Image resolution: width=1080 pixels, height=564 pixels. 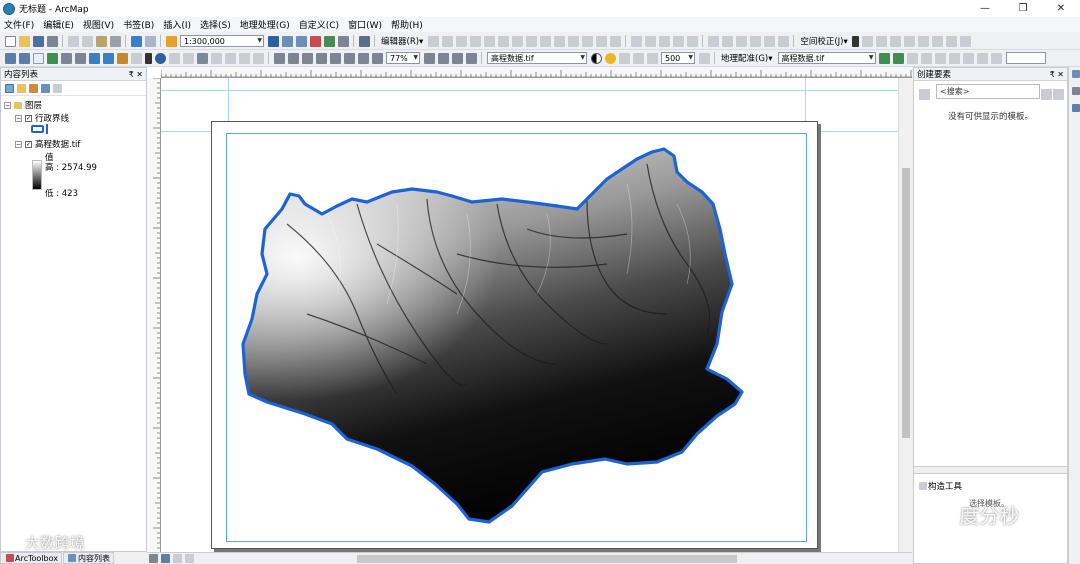 I want to click on panel-splitter, so click(x=990, y=470).